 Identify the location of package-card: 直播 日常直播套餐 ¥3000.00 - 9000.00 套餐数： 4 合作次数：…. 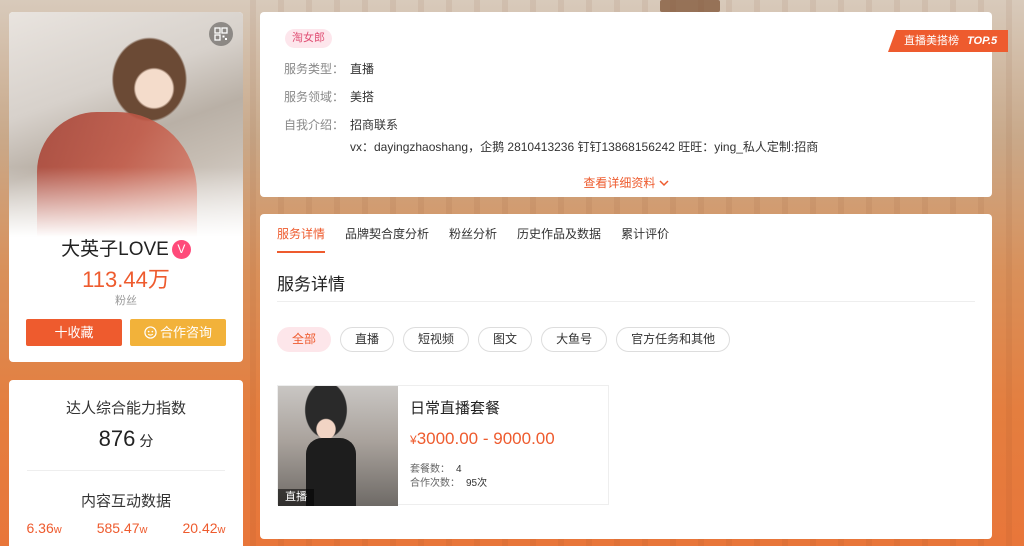
(443, 445).